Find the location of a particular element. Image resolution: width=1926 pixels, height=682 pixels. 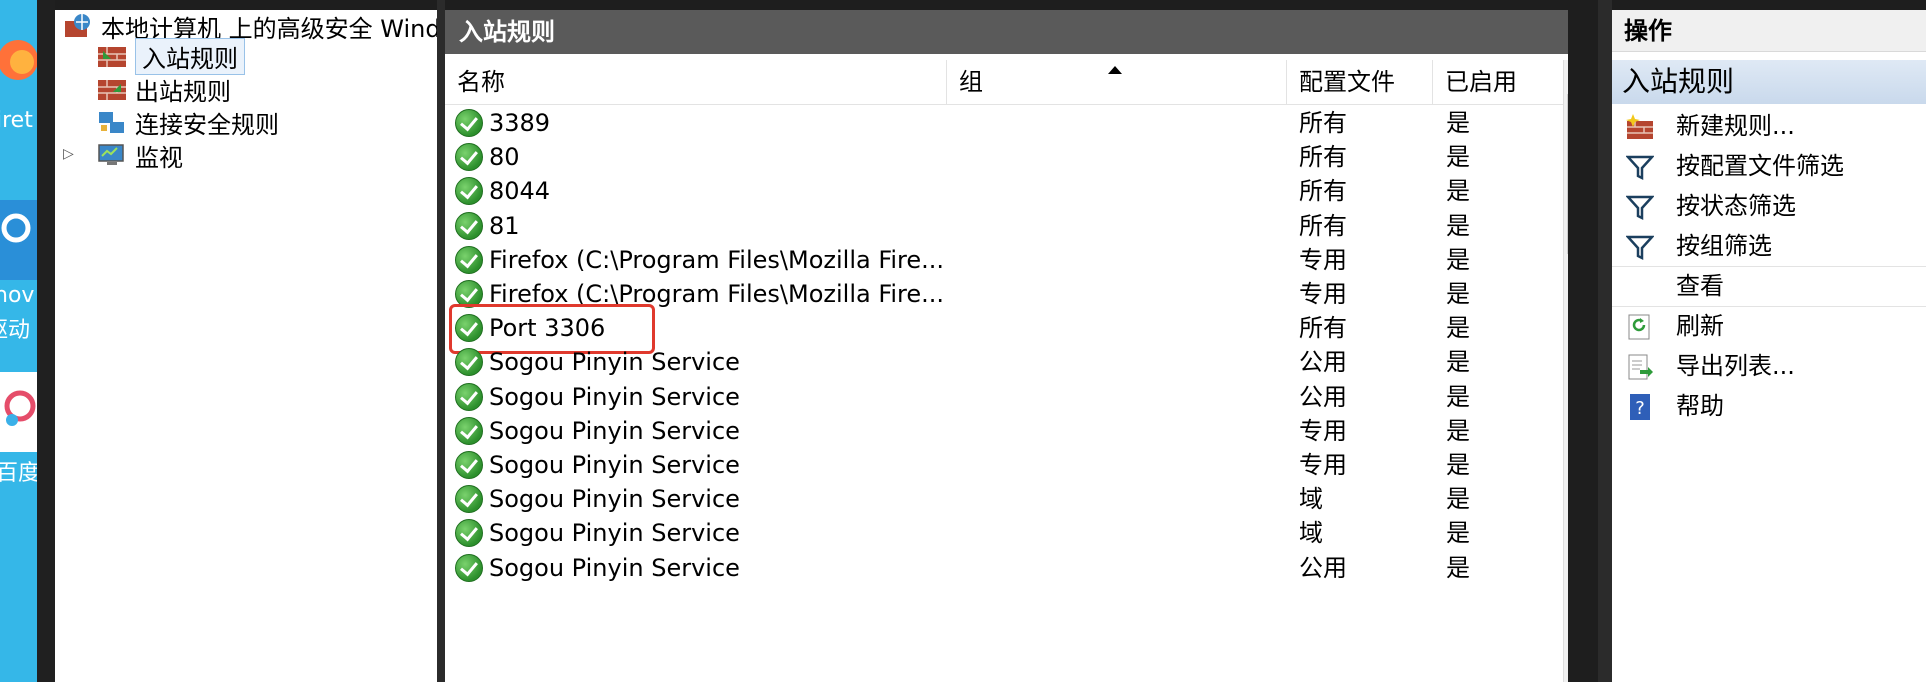

action-label: 查看 is located at coordinates (1700, 286).